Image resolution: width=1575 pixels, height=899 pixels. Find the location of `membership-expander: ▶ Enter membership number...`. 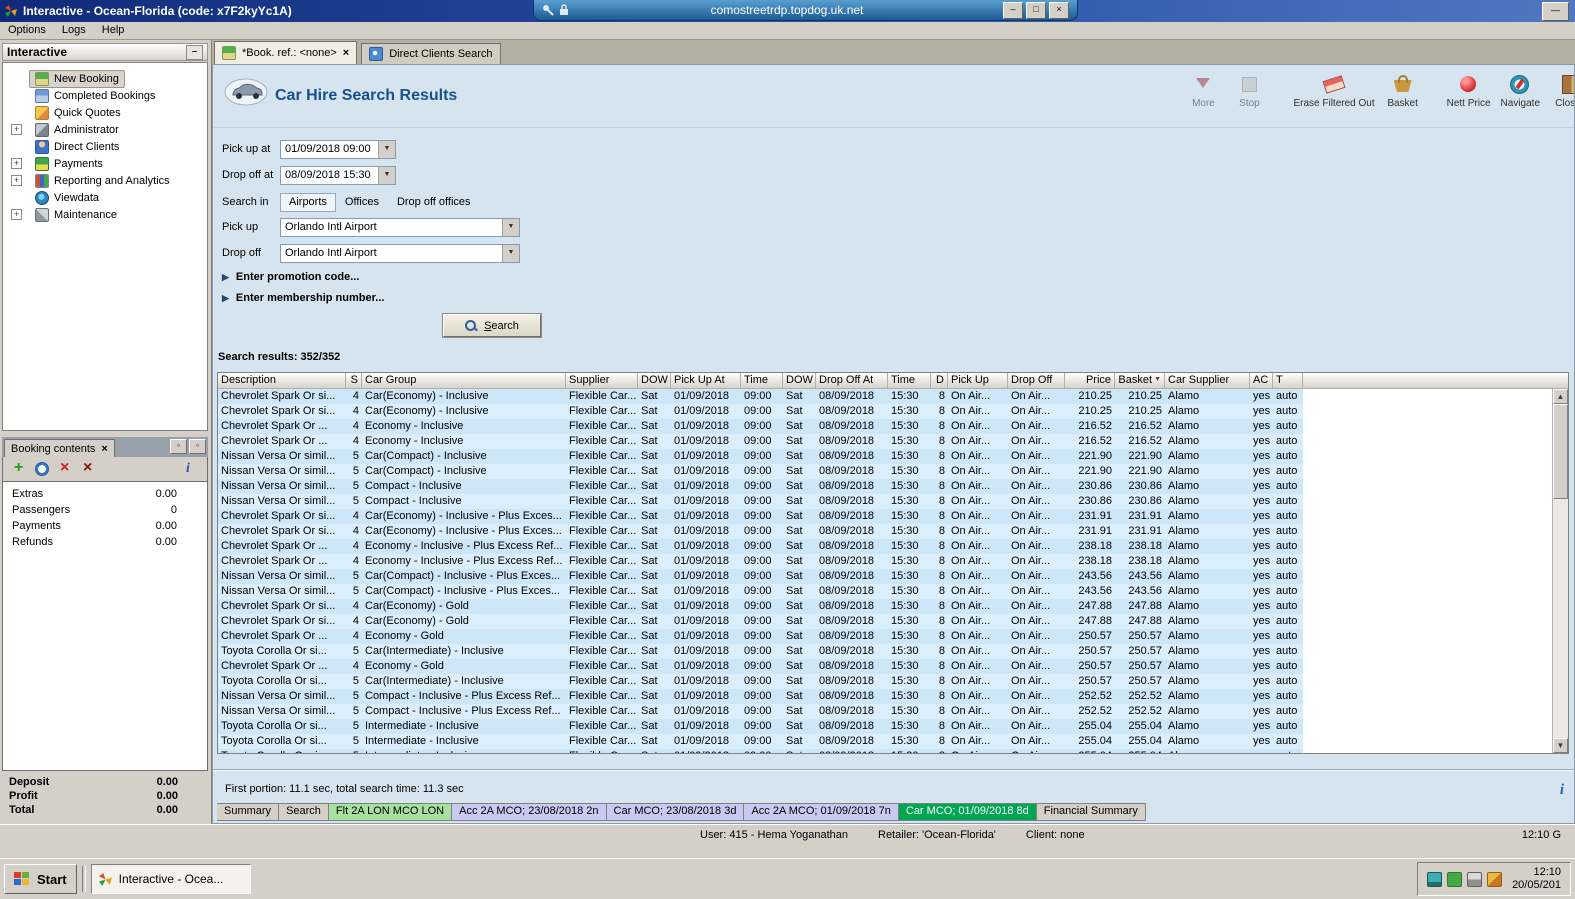

membership-expander: ▶ Enter membership number... is located at coordinates (303, 298).